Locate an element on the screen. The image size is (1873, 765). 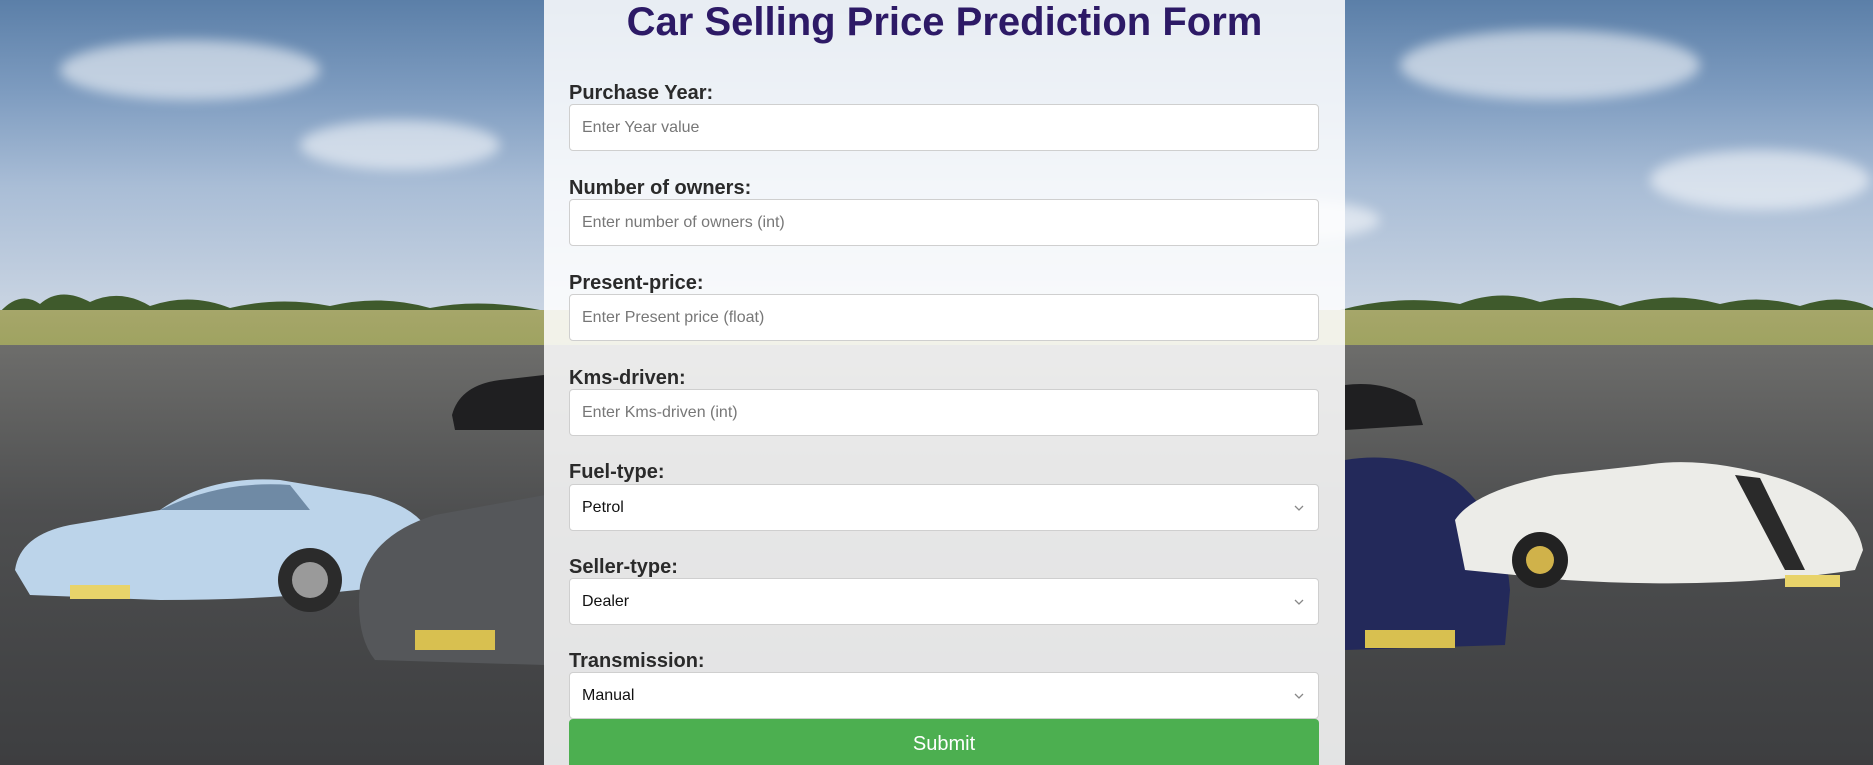
year-input is located at coordinates (944, 127).